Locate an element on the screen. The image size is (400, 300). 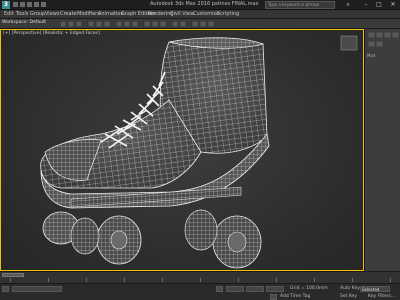
lock-selection-icon is located at coordinates (219, 289).